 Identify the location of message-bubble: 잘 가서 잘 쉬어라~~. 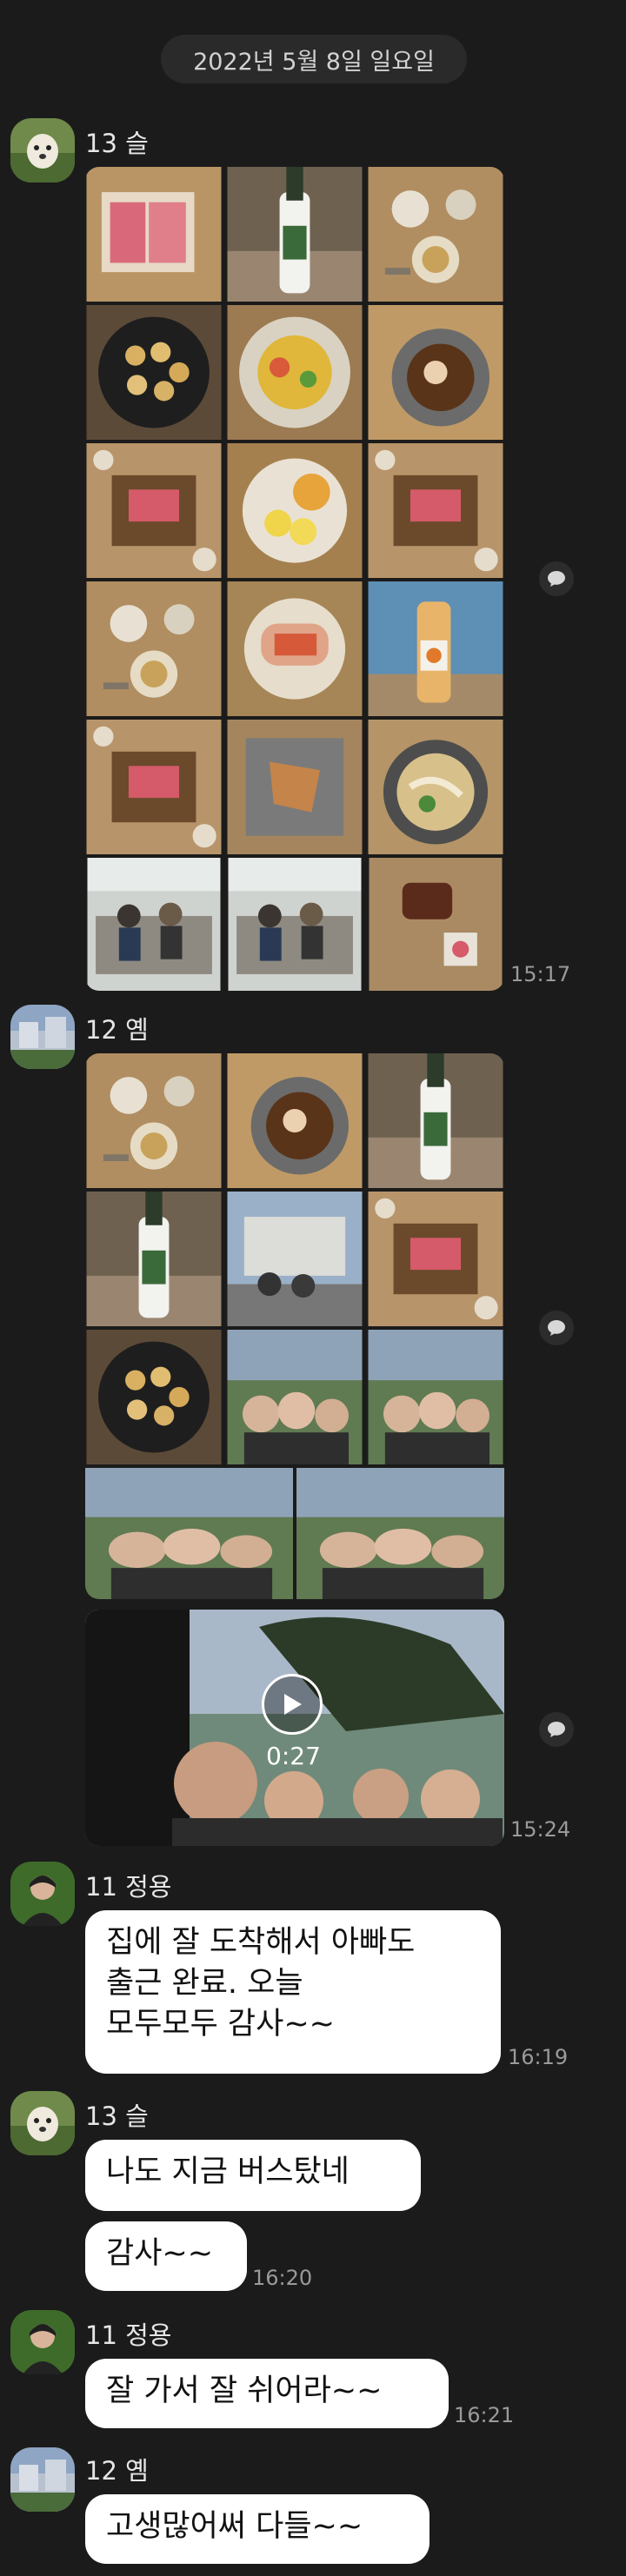
(267, 2393).